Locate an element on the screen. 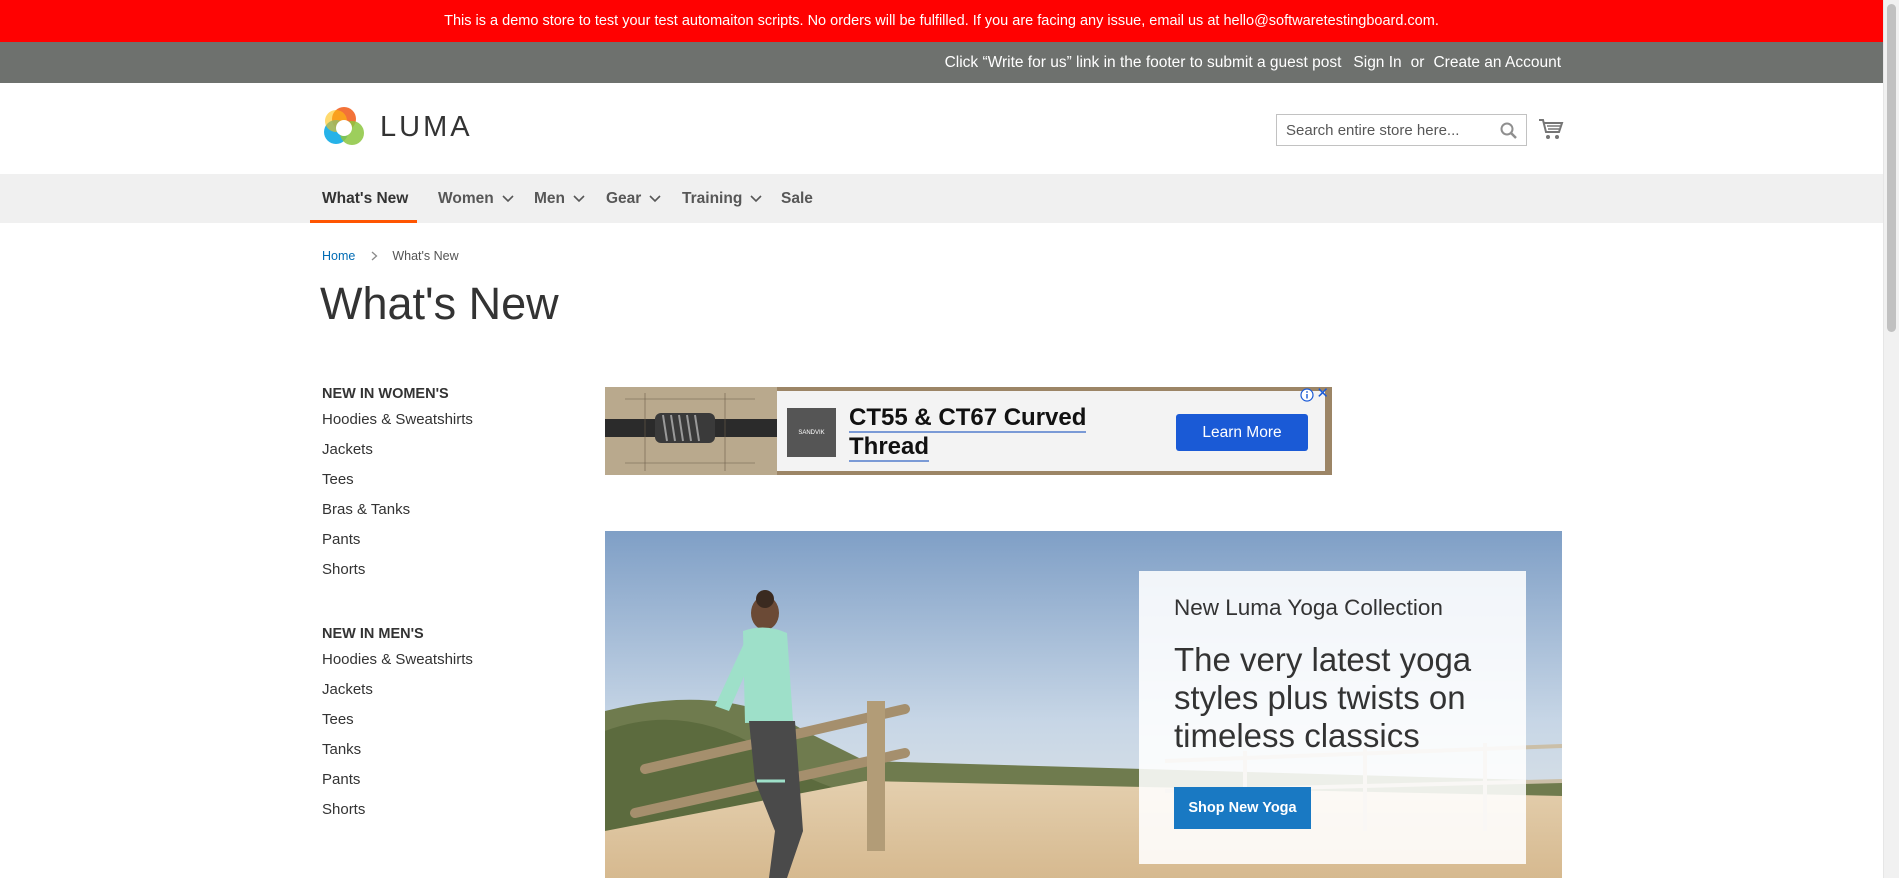  ad-headline-text: CT55 & CT67 Curved Thread is located at coordinates (968, 433).